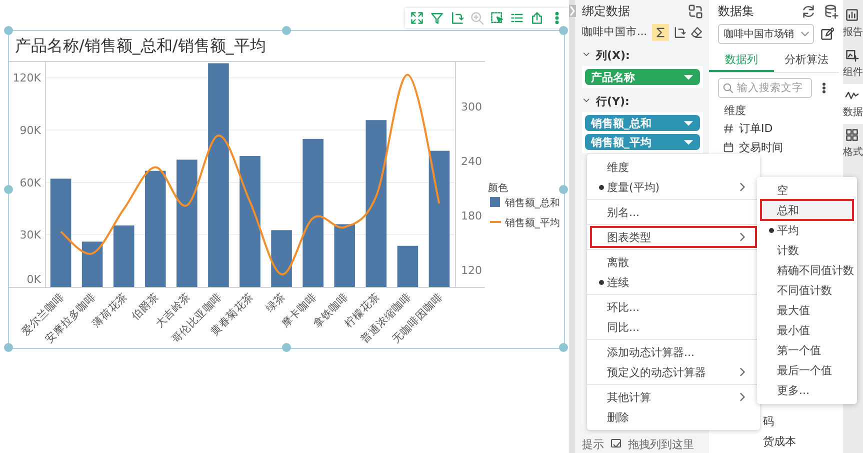 The height and width of the screenshot is (453, 863). What do you see at coordinates (805, 34) in the screenshot?
I see `chevron-down-icon` at bounding box center [805, 34].